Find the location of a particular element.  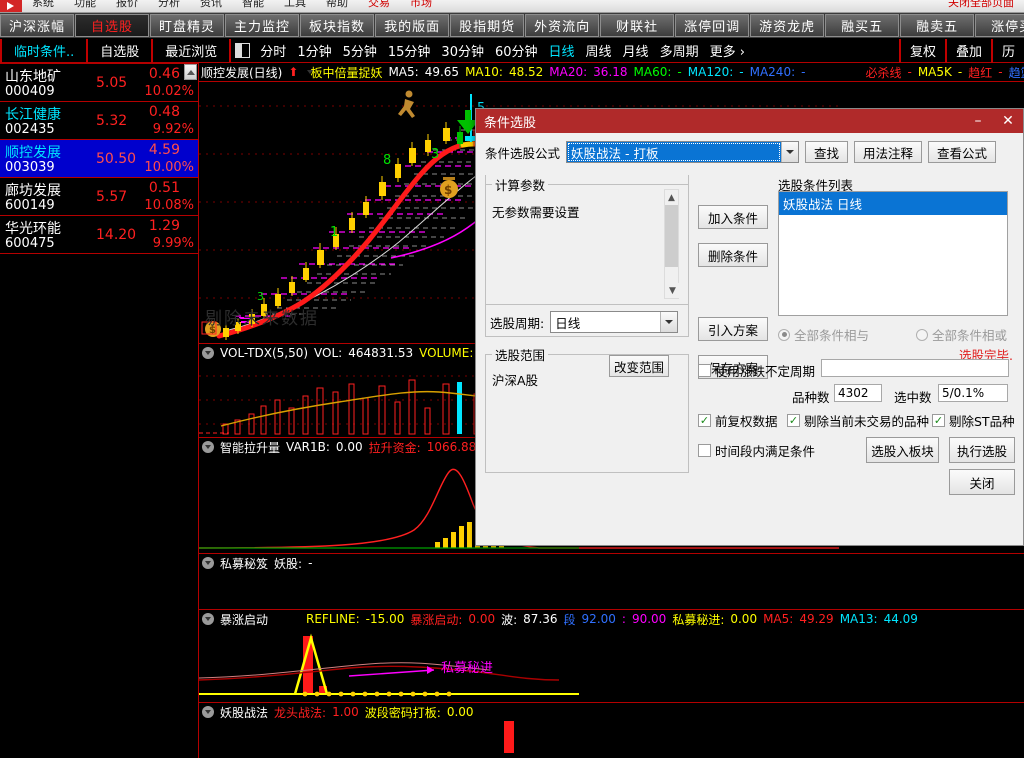

period-1min: 1分钟 is located at coordinates (314, 50).